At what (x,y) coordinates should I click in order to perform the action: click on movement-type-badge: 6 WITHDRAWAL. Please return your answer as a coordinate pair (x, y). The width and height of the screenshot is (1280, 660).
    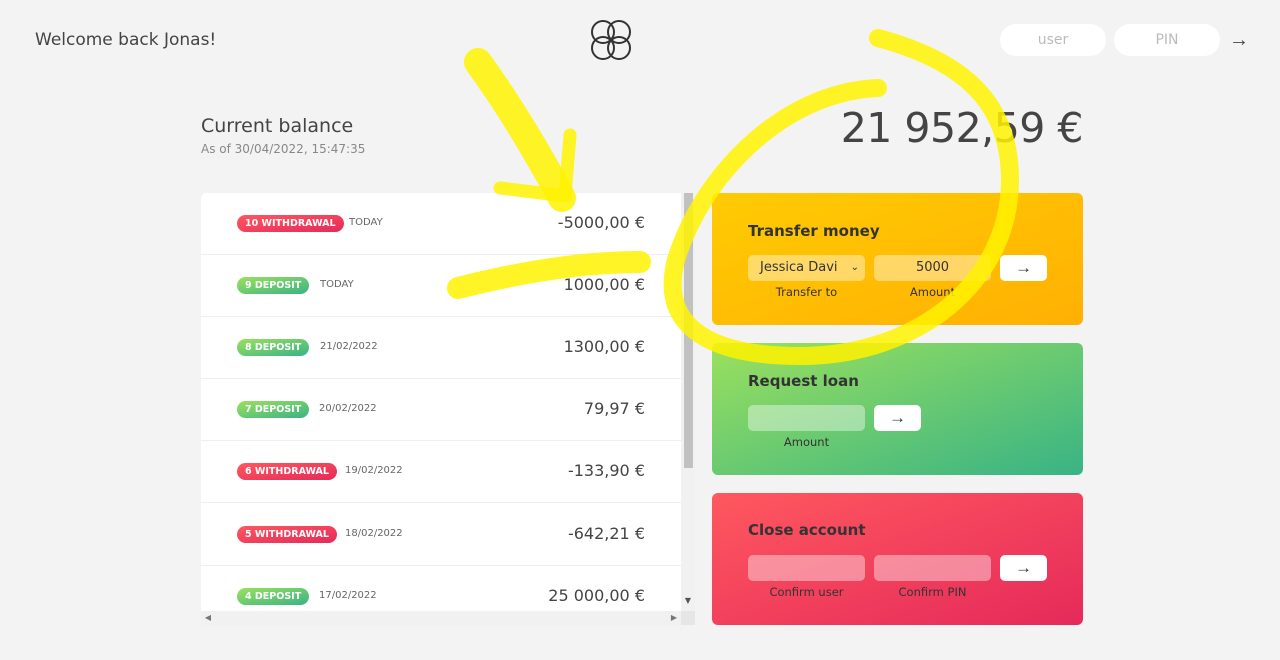
    Looking at the image, I should click on (287, 471).